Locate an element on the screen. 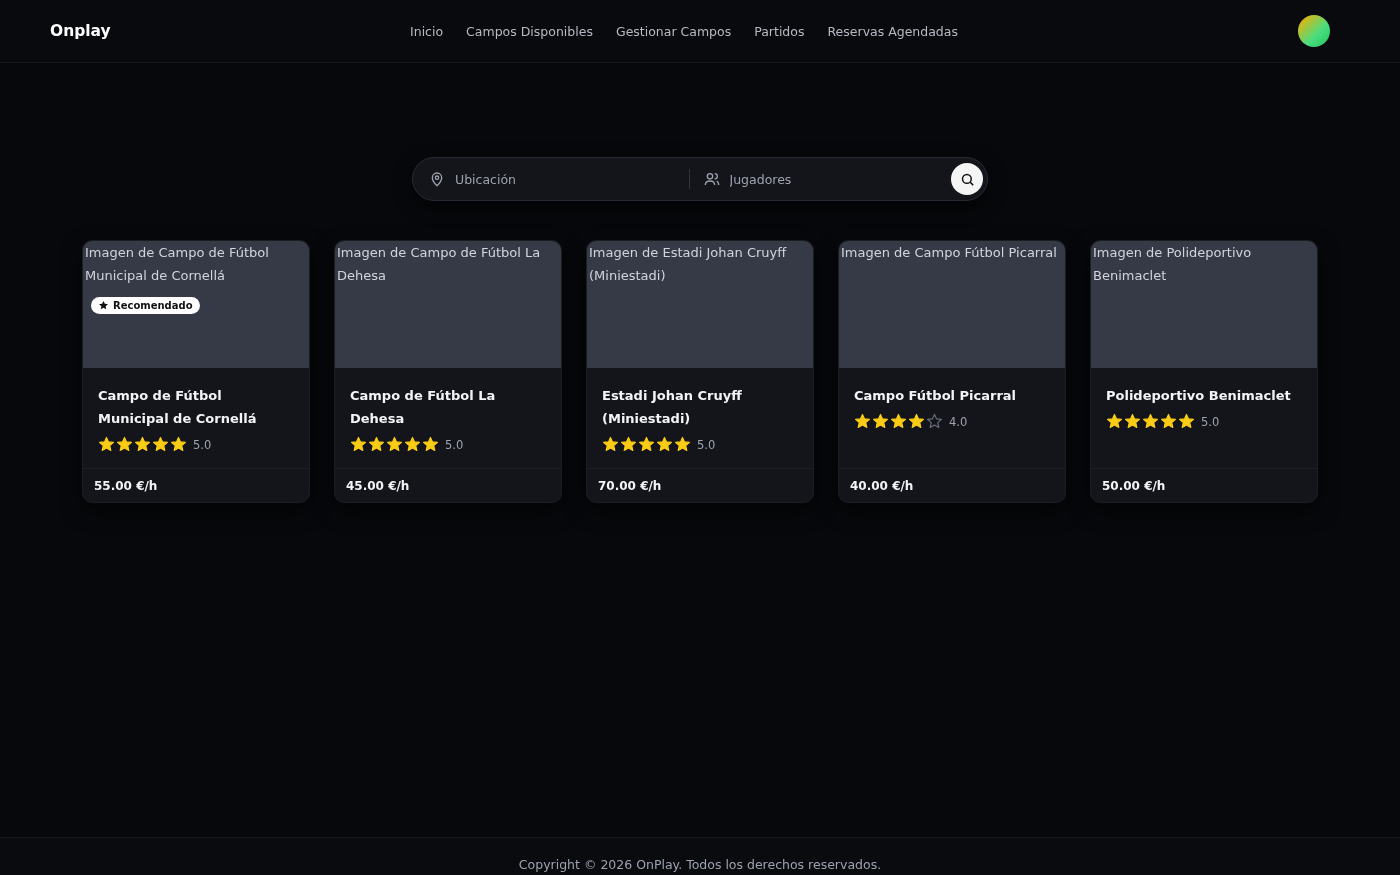 Image resolution: width=1400 pixels, height=875 pixels. price: 70.00 €/h is located at coordinates (630, 485).